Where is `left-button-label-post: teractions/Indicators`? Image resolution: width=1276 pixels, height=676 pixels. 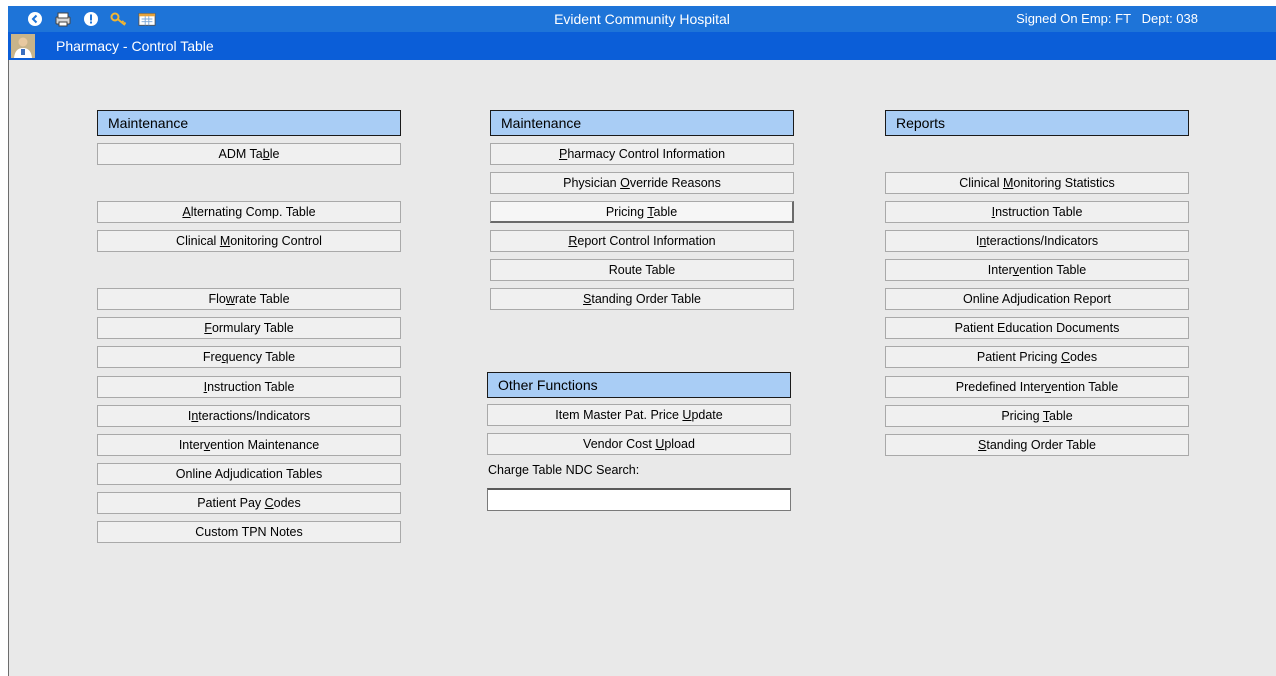 left-button-label-post: teractions/Indicators is located at coordinates (254, 416).